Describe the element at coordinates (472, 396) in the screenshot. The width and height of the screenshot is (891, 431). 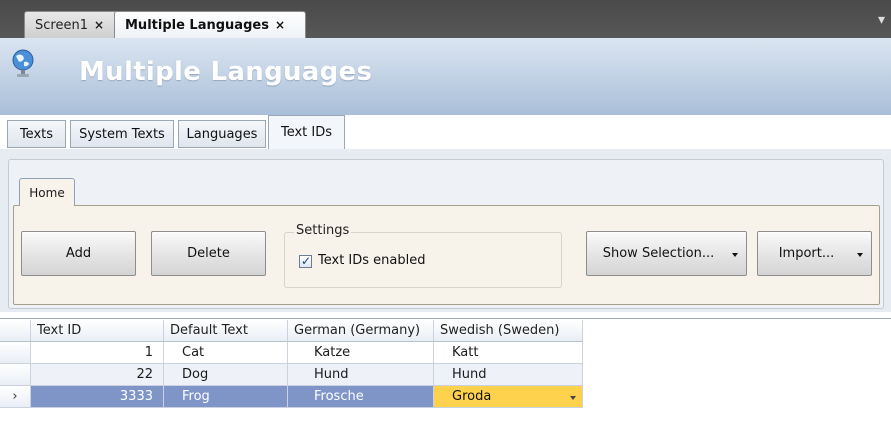
I see `cell-swedish-value: Groda` at that location.